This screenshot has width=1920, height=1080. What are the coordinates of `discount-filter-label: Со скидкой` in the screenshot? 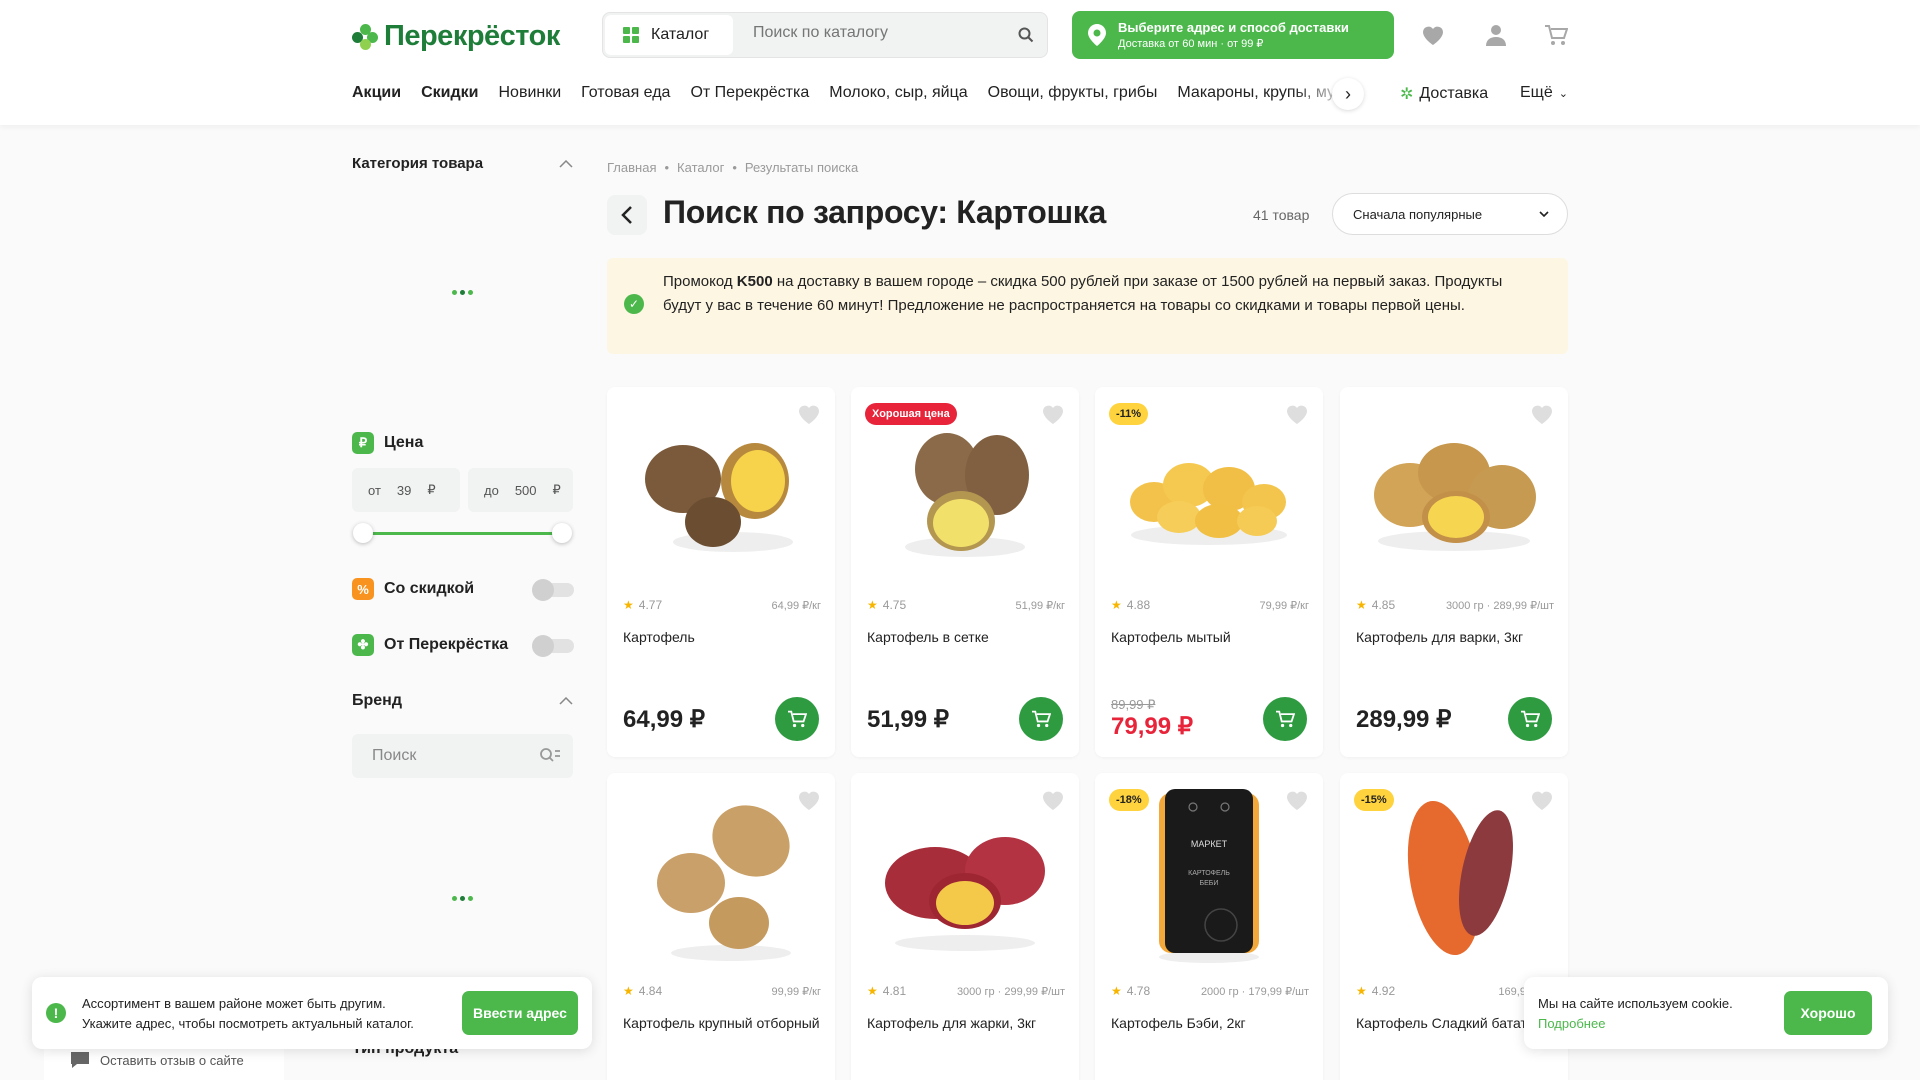 It's located at (429, 588).